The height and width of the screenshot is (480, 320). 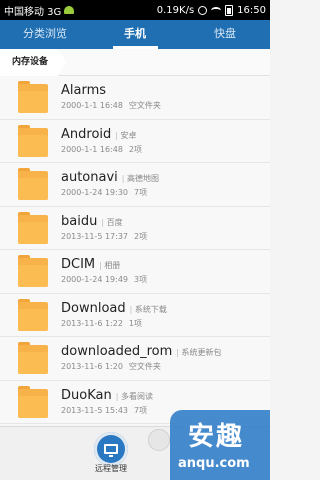 I want to click on carrier-label: 中国移动 3G, so click(x=33, y=12).